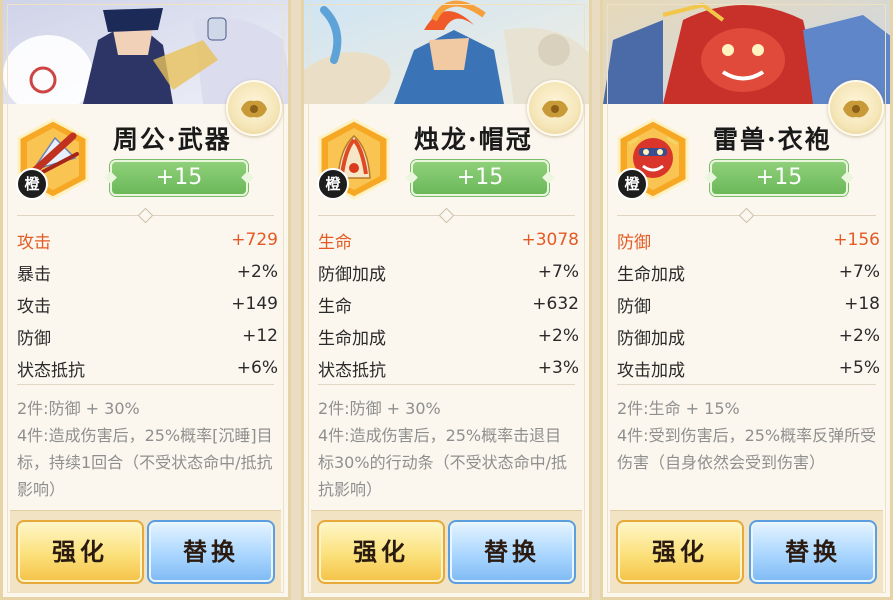 Image resolution: width=893 pixels, height=600 pixels. I want to click on sub-stat-row: 生命 +632, so click(449, 304).